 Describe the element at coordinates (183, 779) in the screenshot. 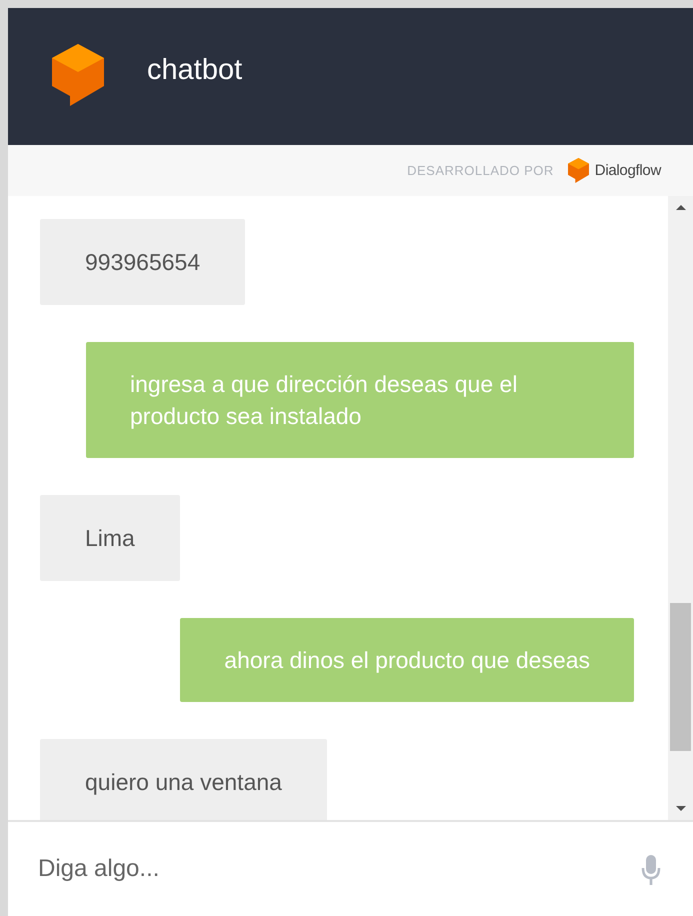

I see `user-message: quiero una ventana` at that location.